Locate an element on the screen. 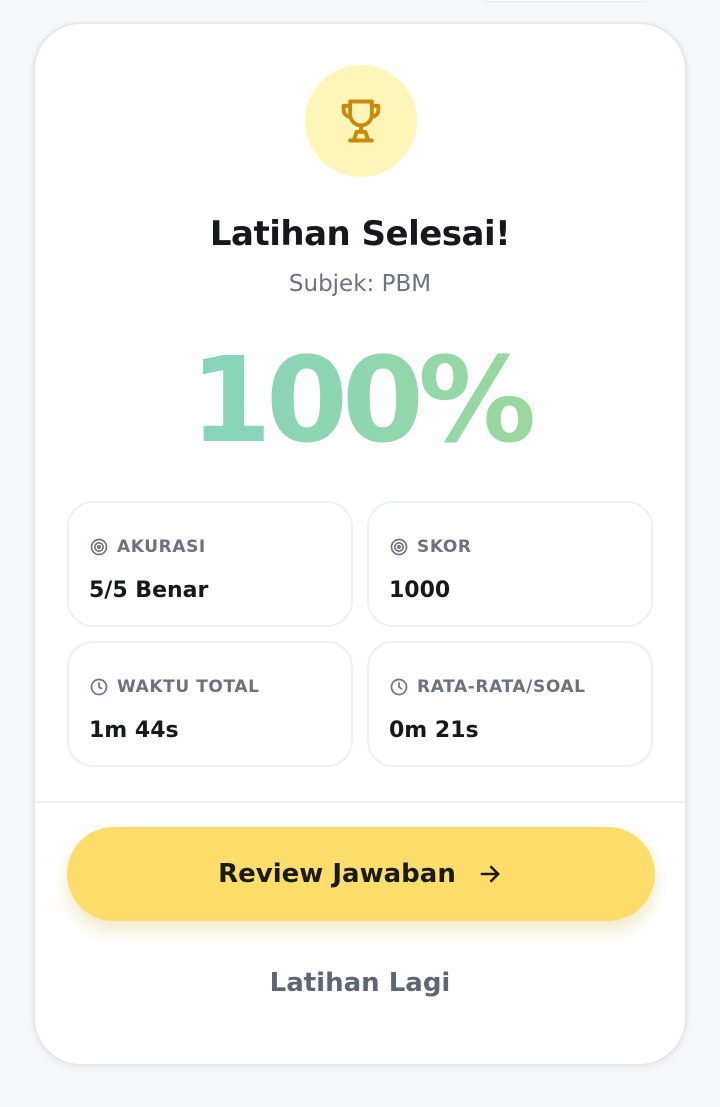 The height and width of the screenshot is (1107, 720). stat-label: WAKTU TOTAL is located at coordinates (188, 687).